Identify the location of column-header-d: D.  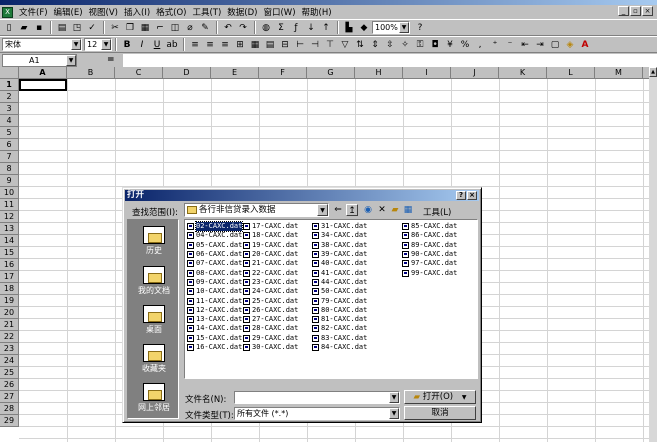
(187, 73).